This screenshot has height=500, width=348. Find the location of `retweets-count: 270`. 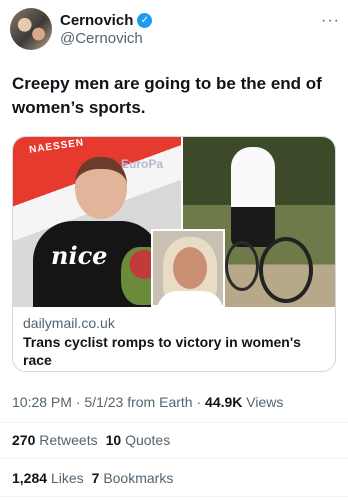

retweets-count: 270 is located at coordinates (24, 440).